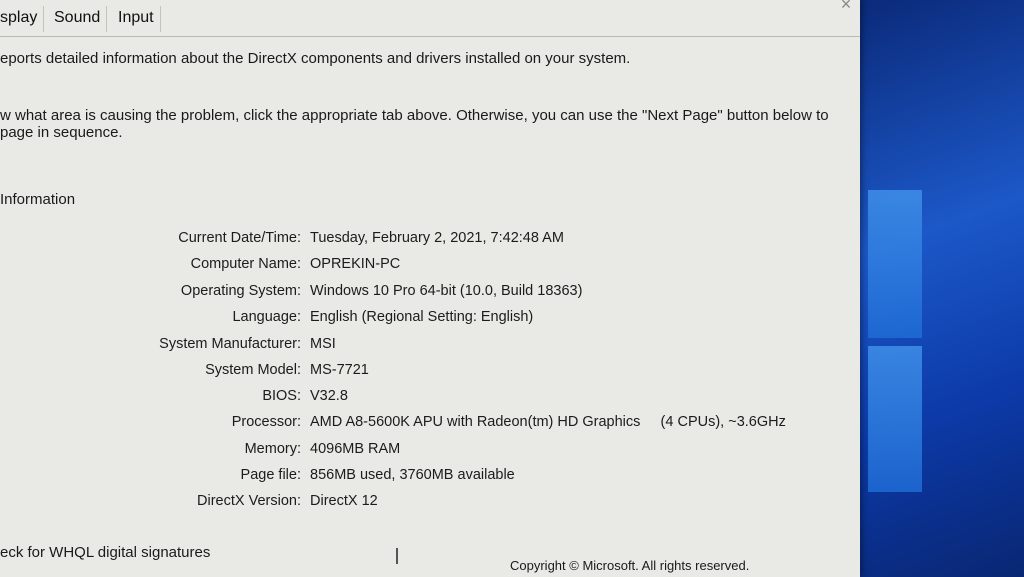 This screenshot has width=1024, height=577. I want to click on info-value: 856MB used, 3760MB available, so click(412, 475).